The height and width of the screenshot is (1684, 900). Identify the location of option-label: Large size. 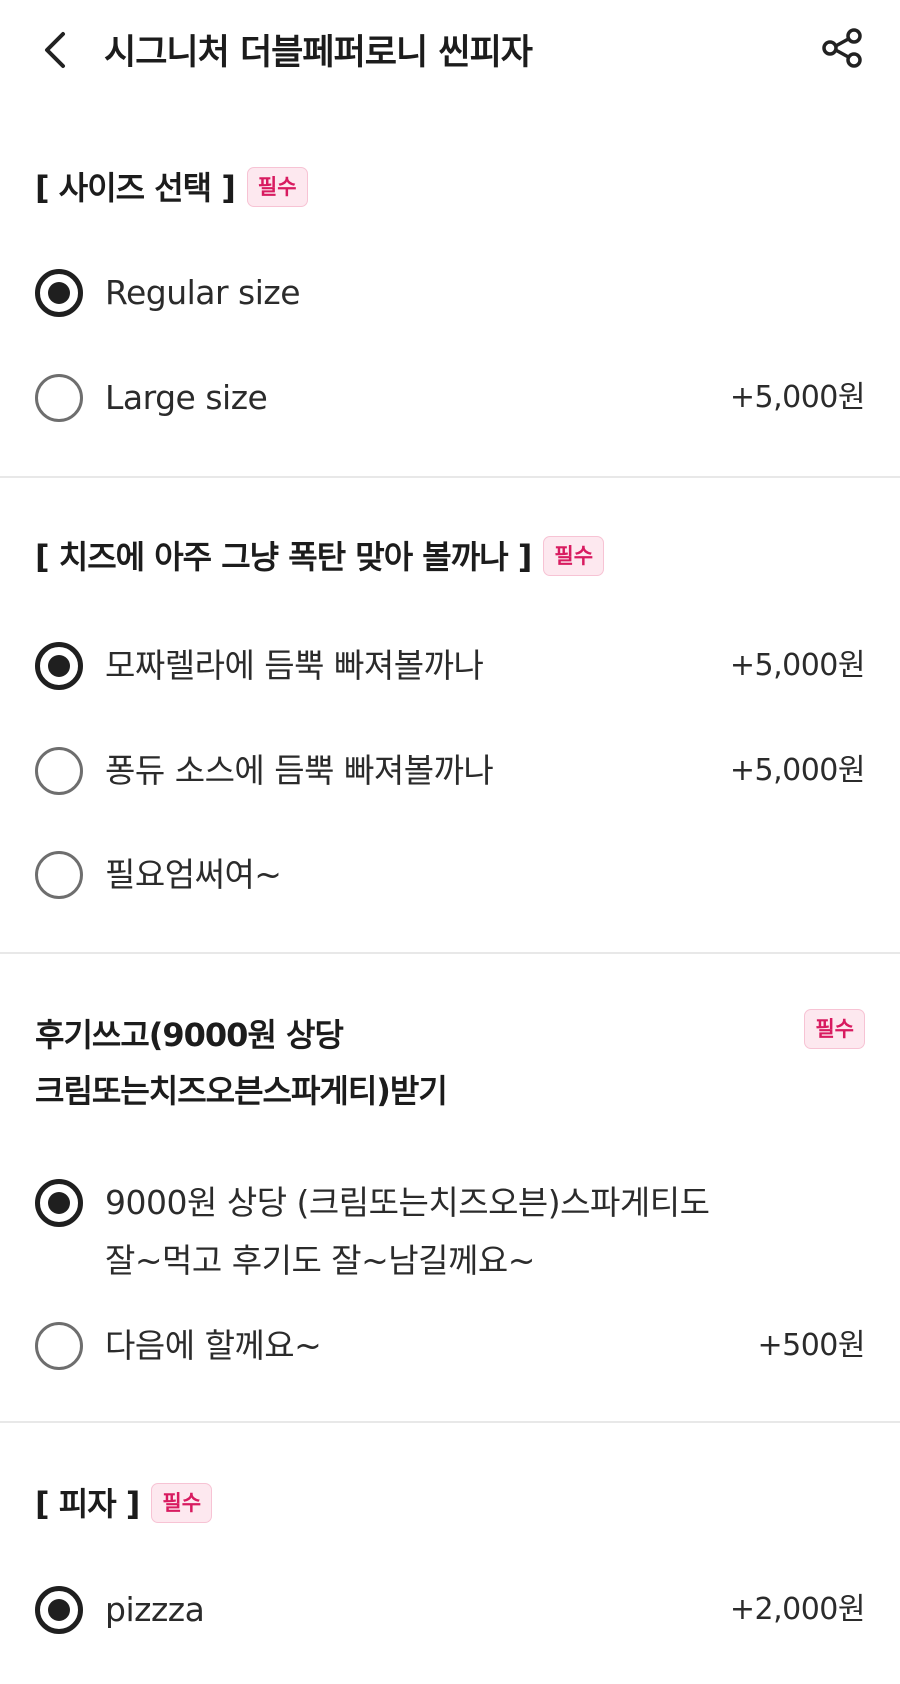
(186, 397).